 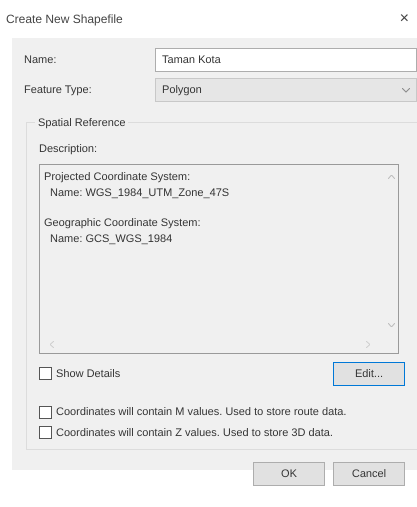 What do you see at coordinates (391, 324) in the screenshot?
I see `scroll-down-icon` at bounding box center [391, 324].